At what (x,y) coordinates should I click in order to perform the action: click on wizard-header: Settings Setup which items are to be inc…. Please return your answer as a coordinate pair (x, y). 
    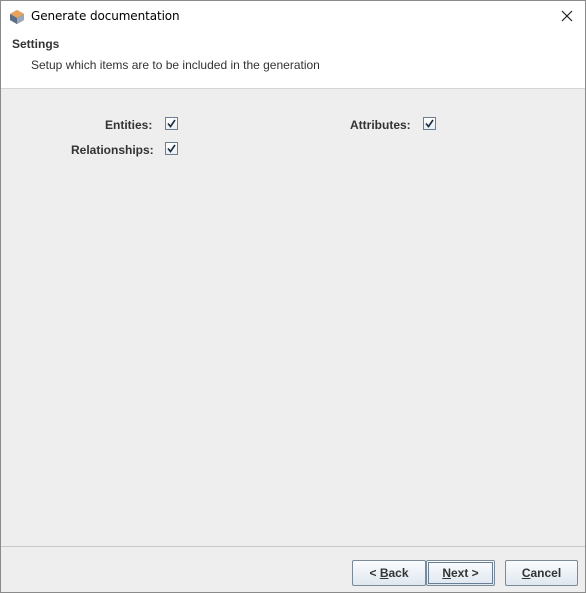
    Looking at the image, I should click on (293, 60).